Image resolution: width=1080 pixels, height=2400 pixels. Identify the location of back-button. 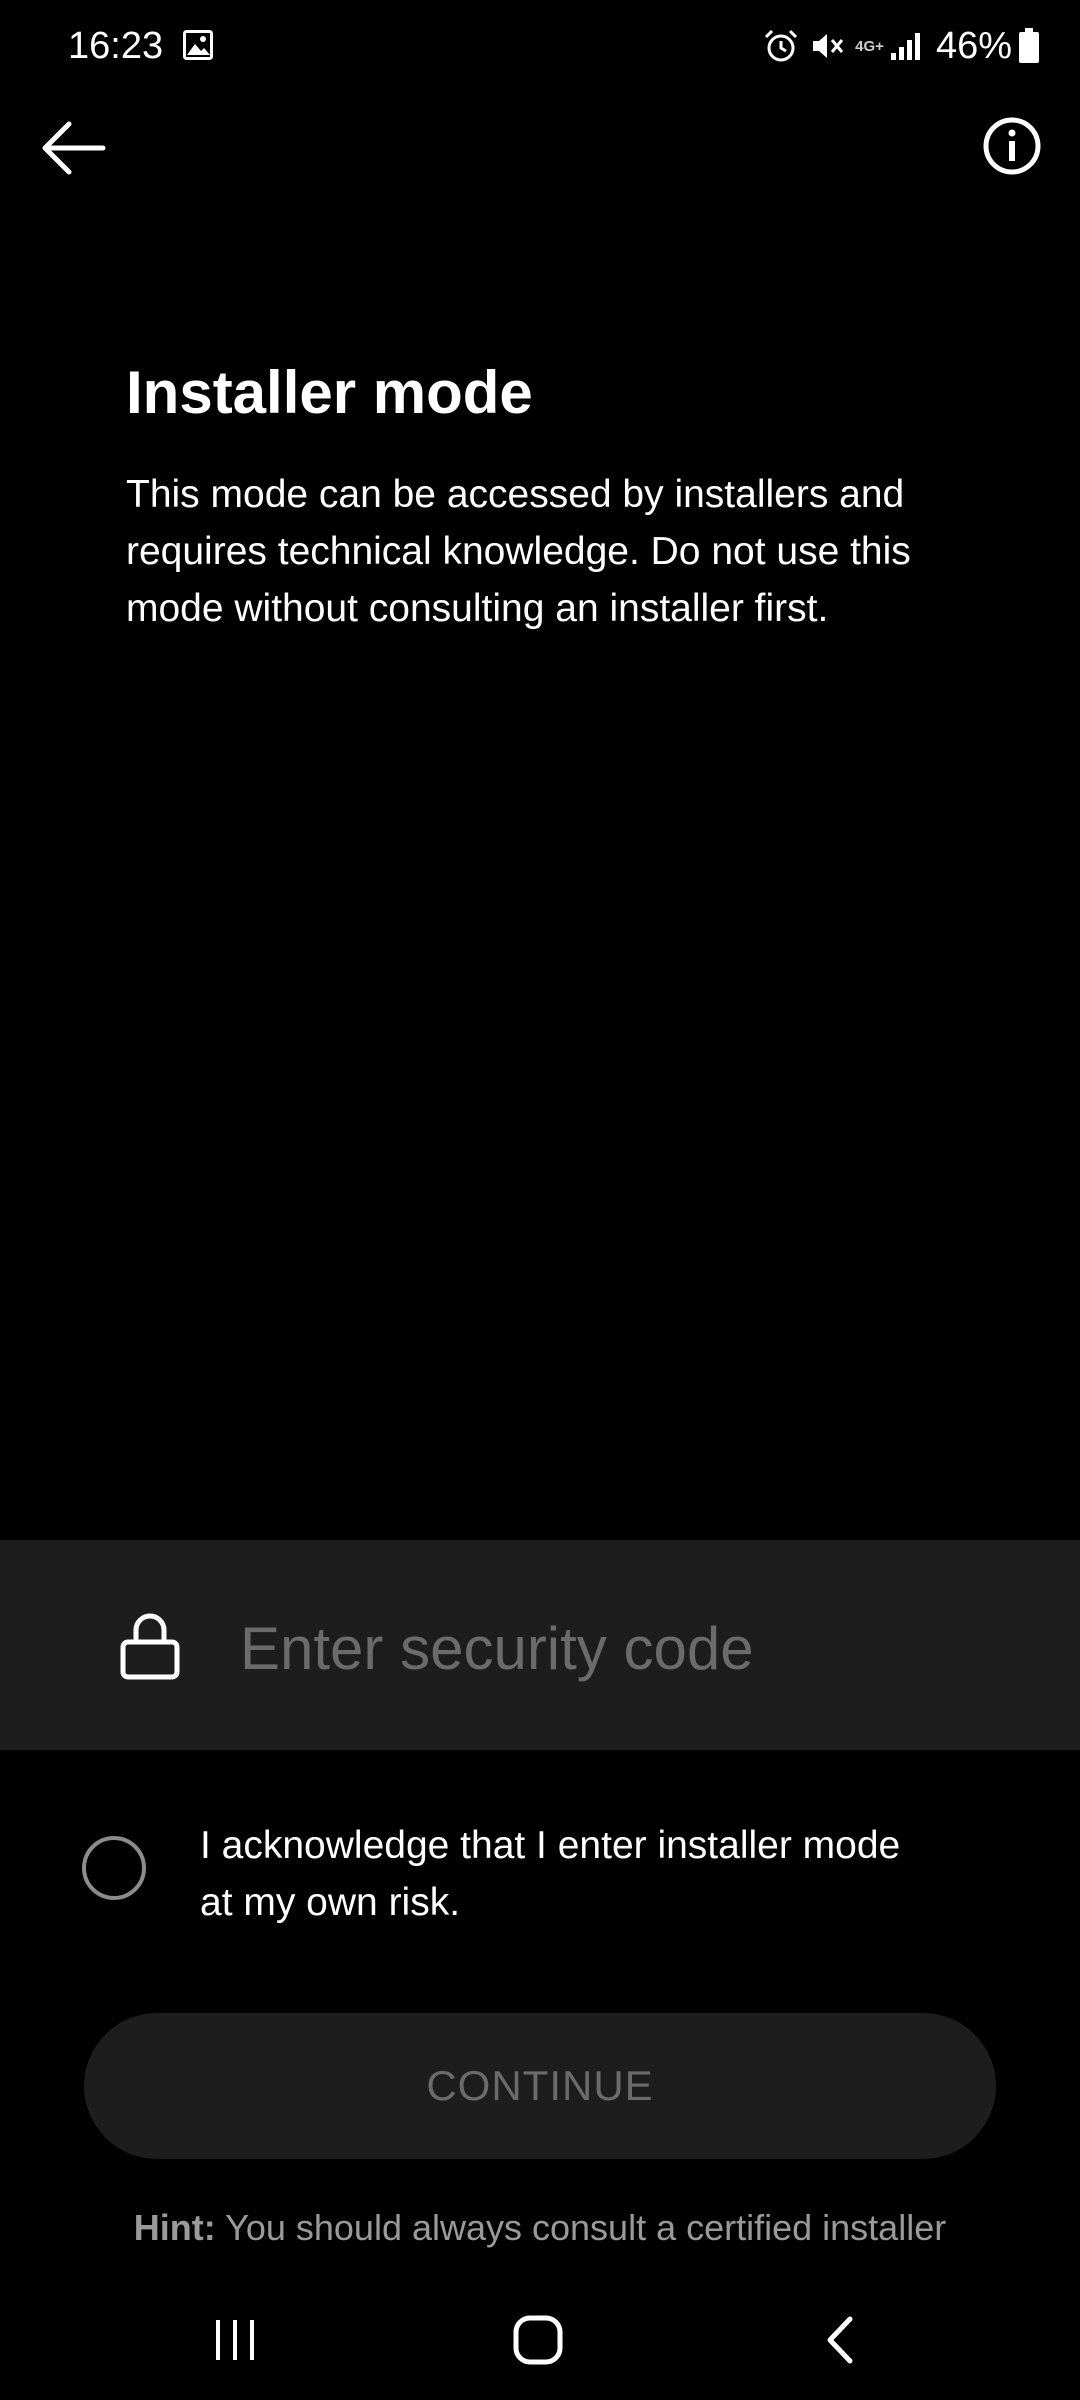
(73, 148).